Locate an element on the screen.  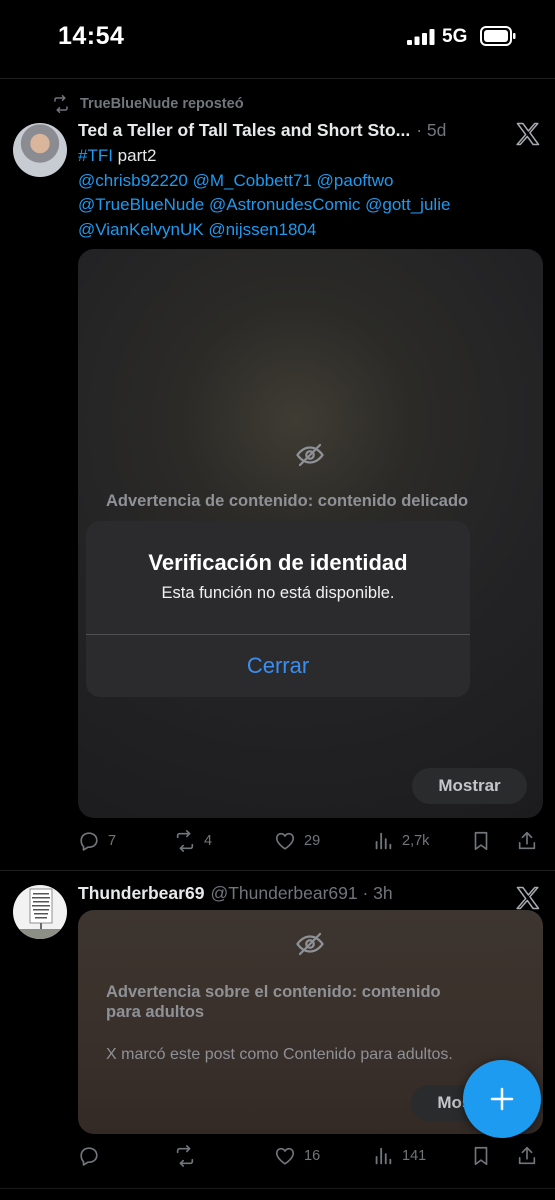
author-name: Thunderbear69 is located at coordinates (141, 893).